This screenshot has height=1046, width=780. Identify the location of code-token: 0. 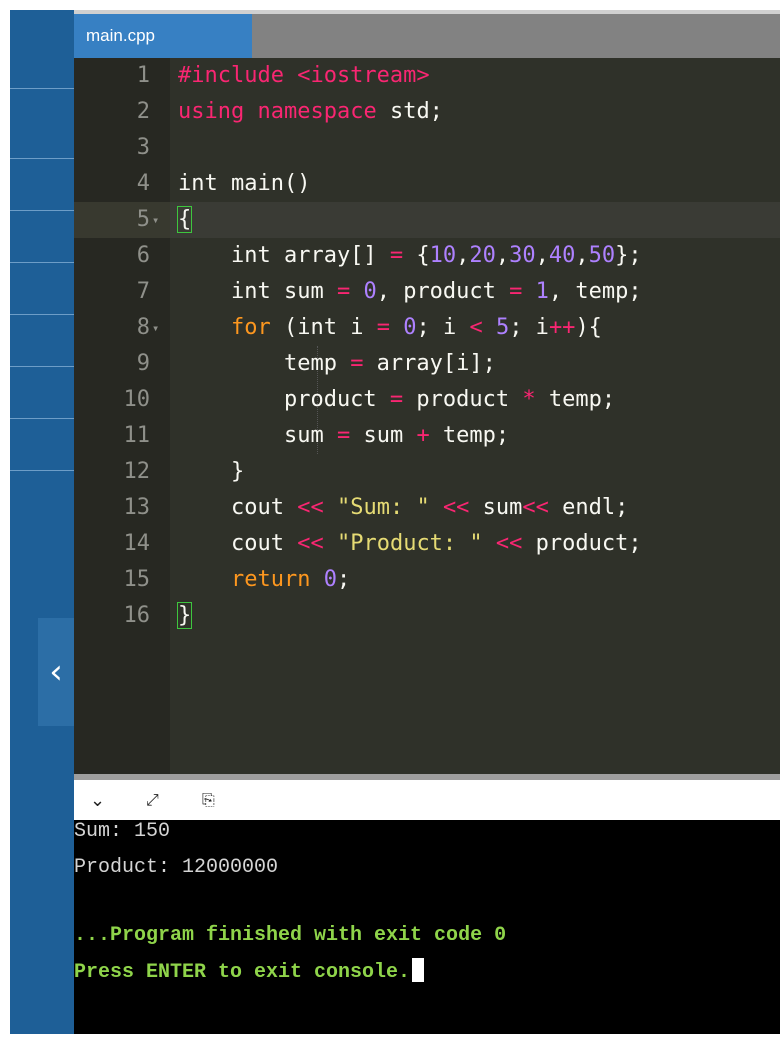
(410, 327).